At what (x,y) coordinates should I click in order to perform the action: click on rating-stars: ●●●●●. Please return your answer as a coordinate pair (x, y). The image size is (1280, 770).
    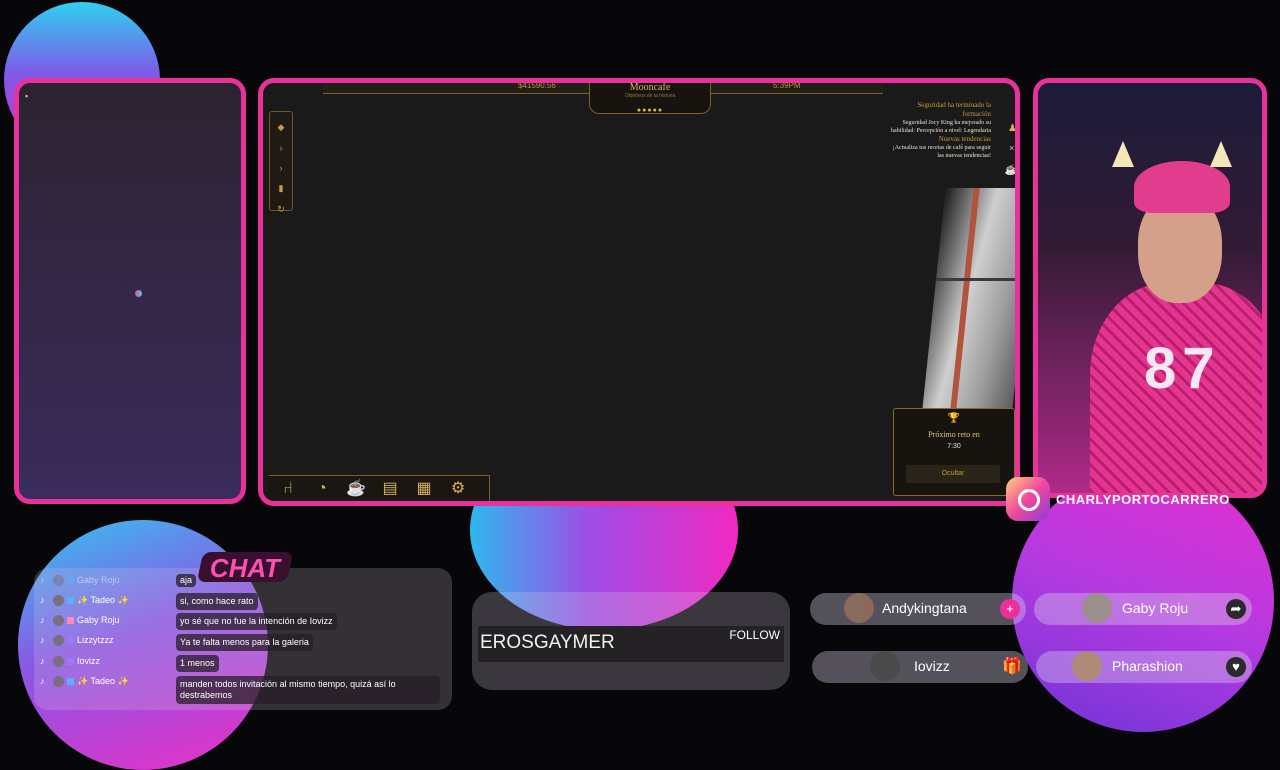
    Looking at the image, I should click on (650, 110).